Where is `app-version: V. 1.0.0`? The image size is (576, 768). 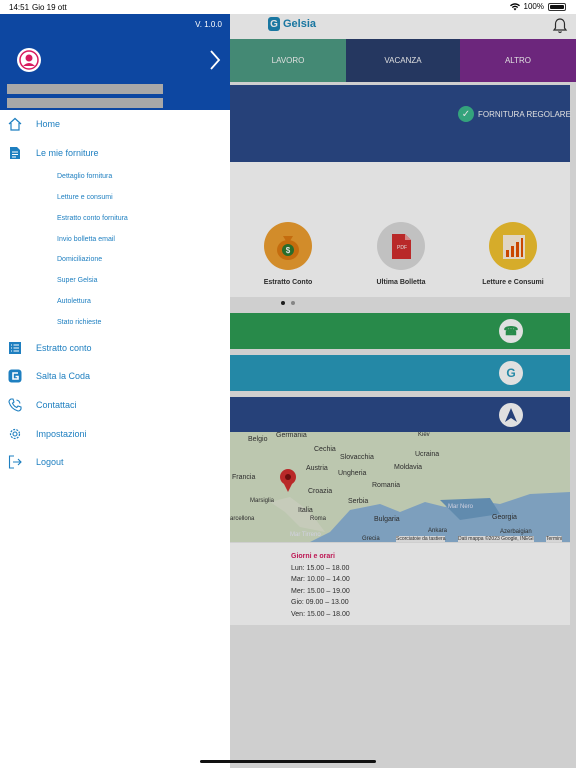
app-version: V. 1.0.0 is located at coordinates (208, 24).